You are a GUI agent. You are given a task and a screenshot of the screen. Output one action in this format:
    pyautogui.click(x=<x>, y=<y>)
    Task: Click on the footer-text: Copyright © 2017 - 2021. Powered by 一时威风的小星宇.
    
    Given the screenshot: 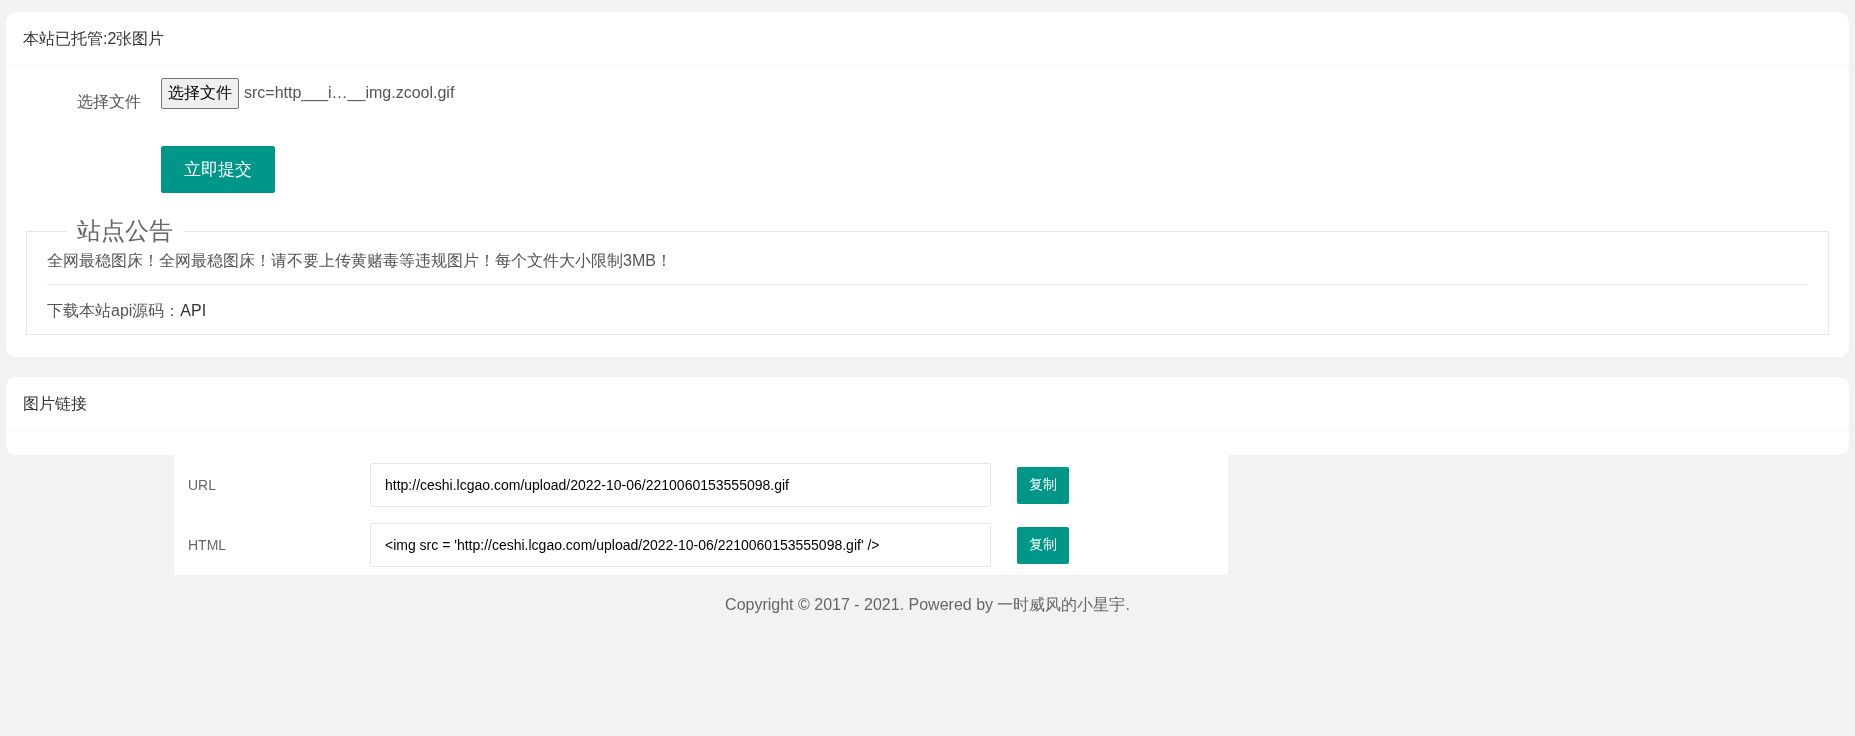 What is the action you would take?
    pyautogui.click(x=927, y=605)
    